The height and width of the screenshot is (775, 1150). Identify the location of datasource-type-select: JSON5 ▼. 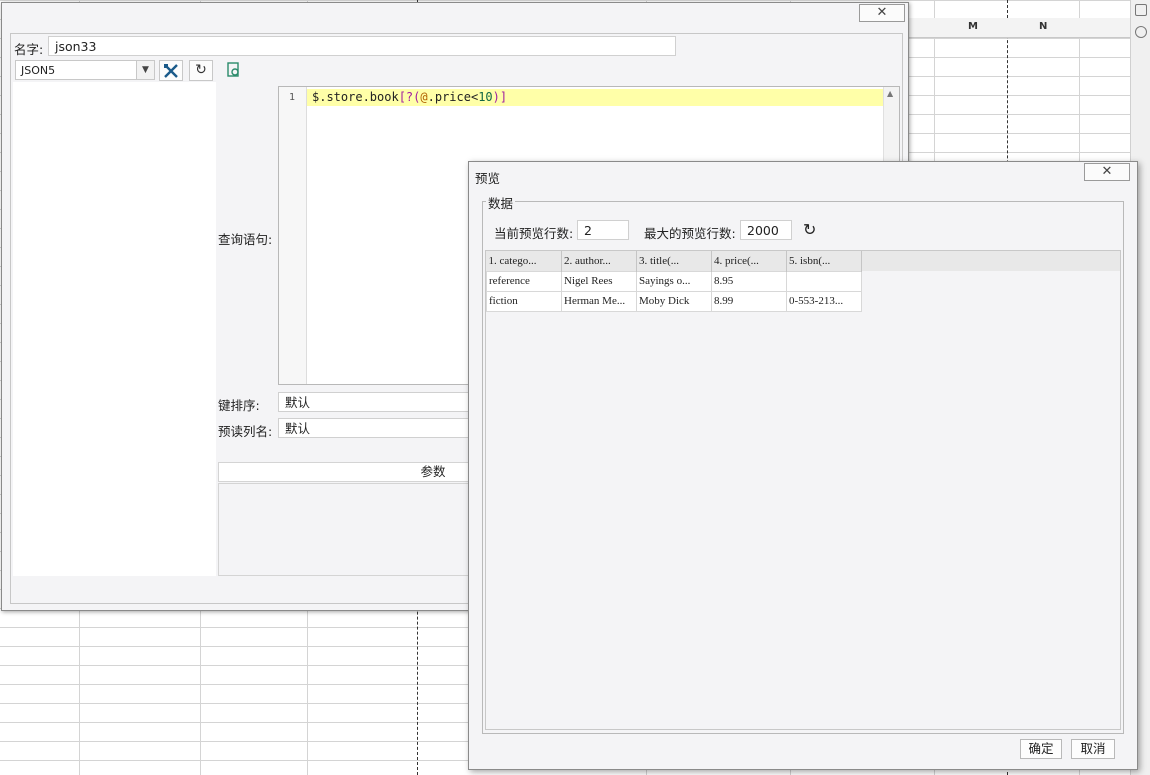
(85, 70).